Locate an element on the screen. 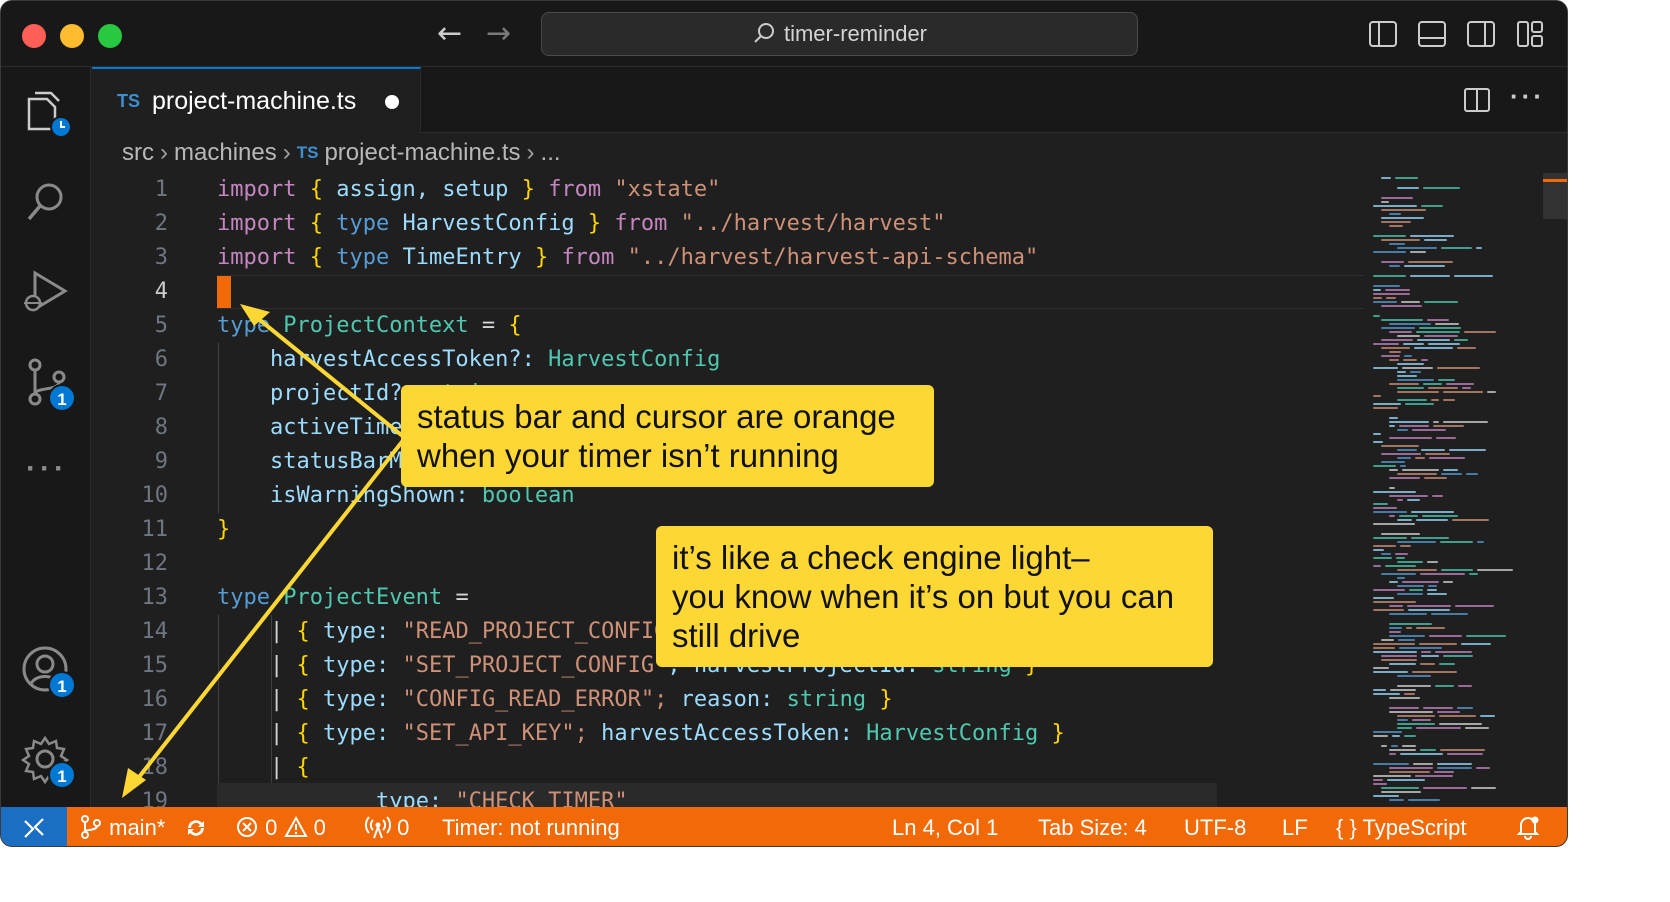 Image resolution: width=1670 pixels, height=902 pixels. notifications-bell-icon is located at coordinates (1528, 827).